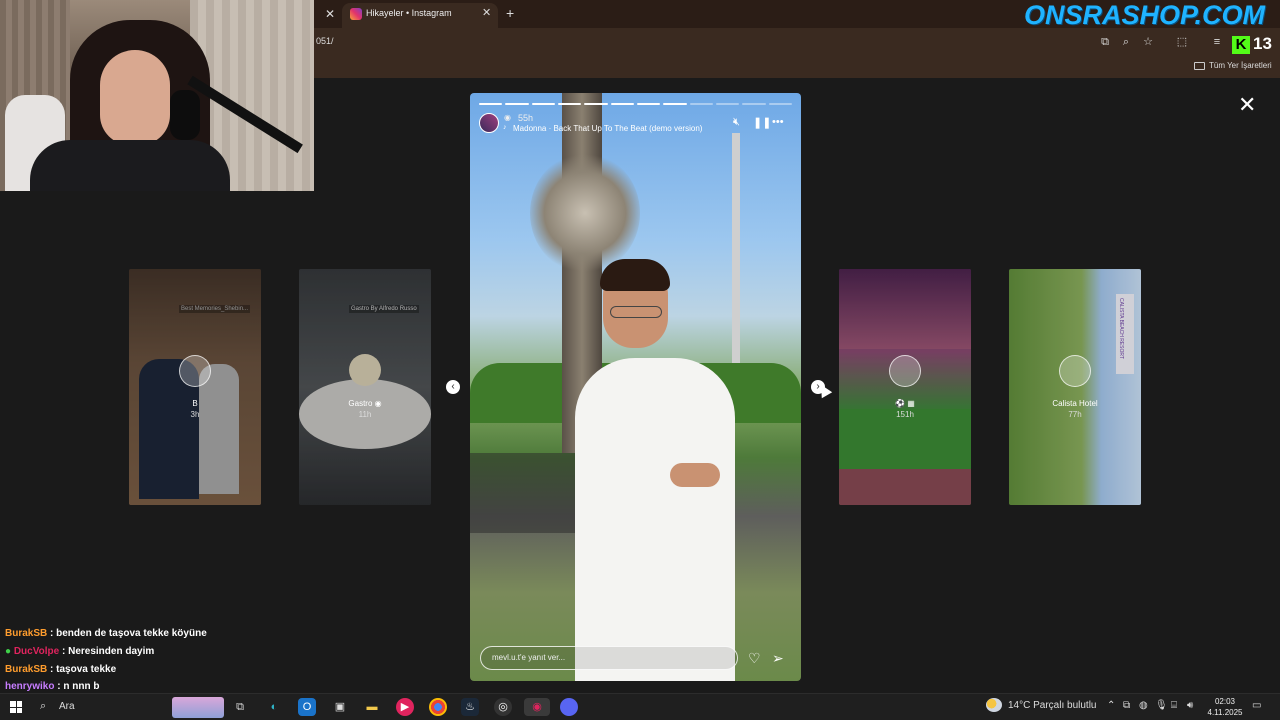 The height and width of the screenshot is (720, 1280). I want to click on url-text: 051/, so click(325, 41).